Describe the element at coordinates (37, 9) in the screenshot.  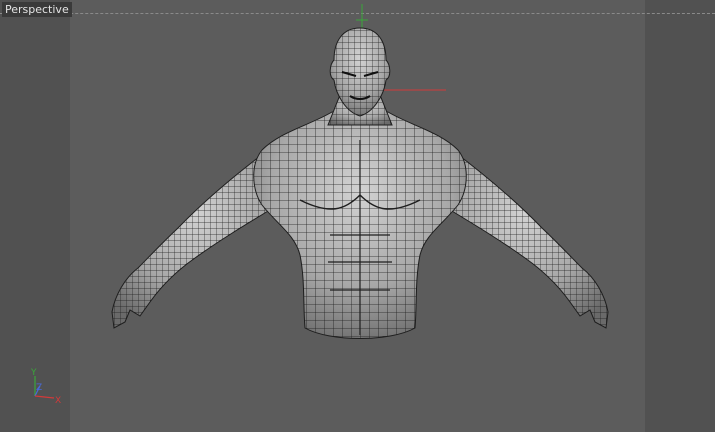
I see `viewport-label: Perspective` at that location.